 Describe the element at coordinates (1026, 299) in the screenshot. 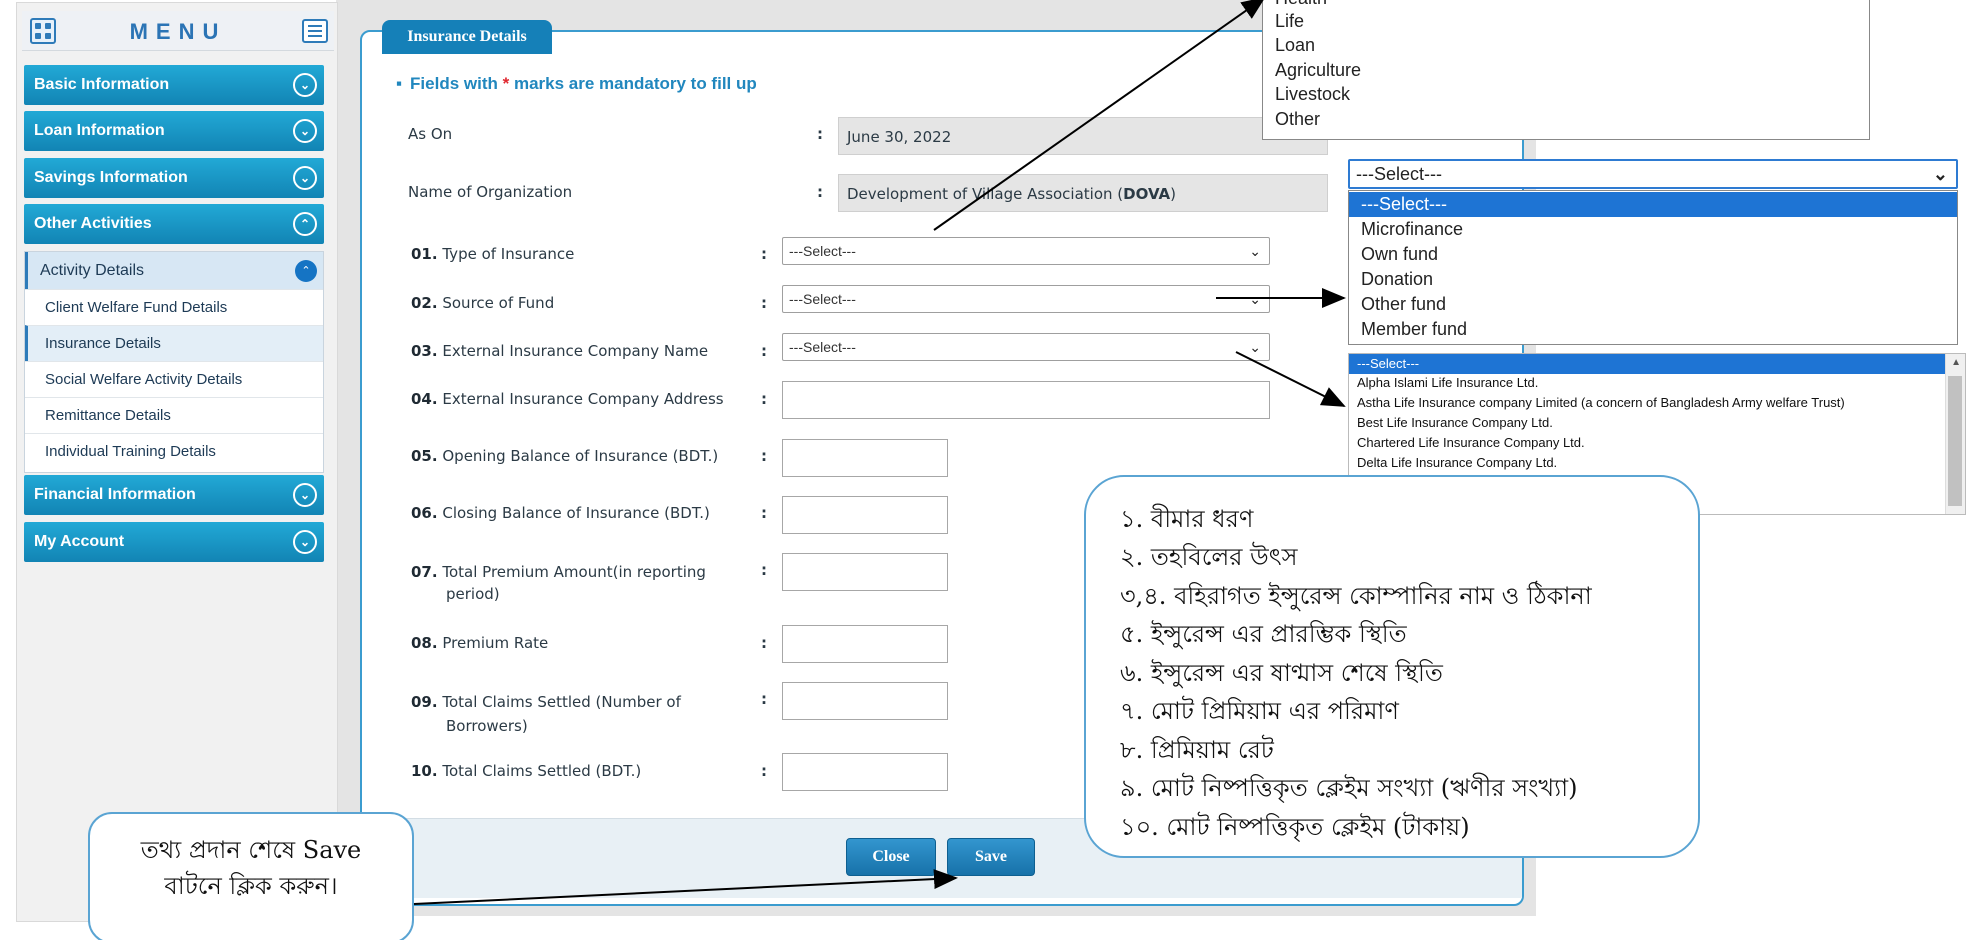

I see `source-of-fund-select: ---Select--- ⌄` at that location.